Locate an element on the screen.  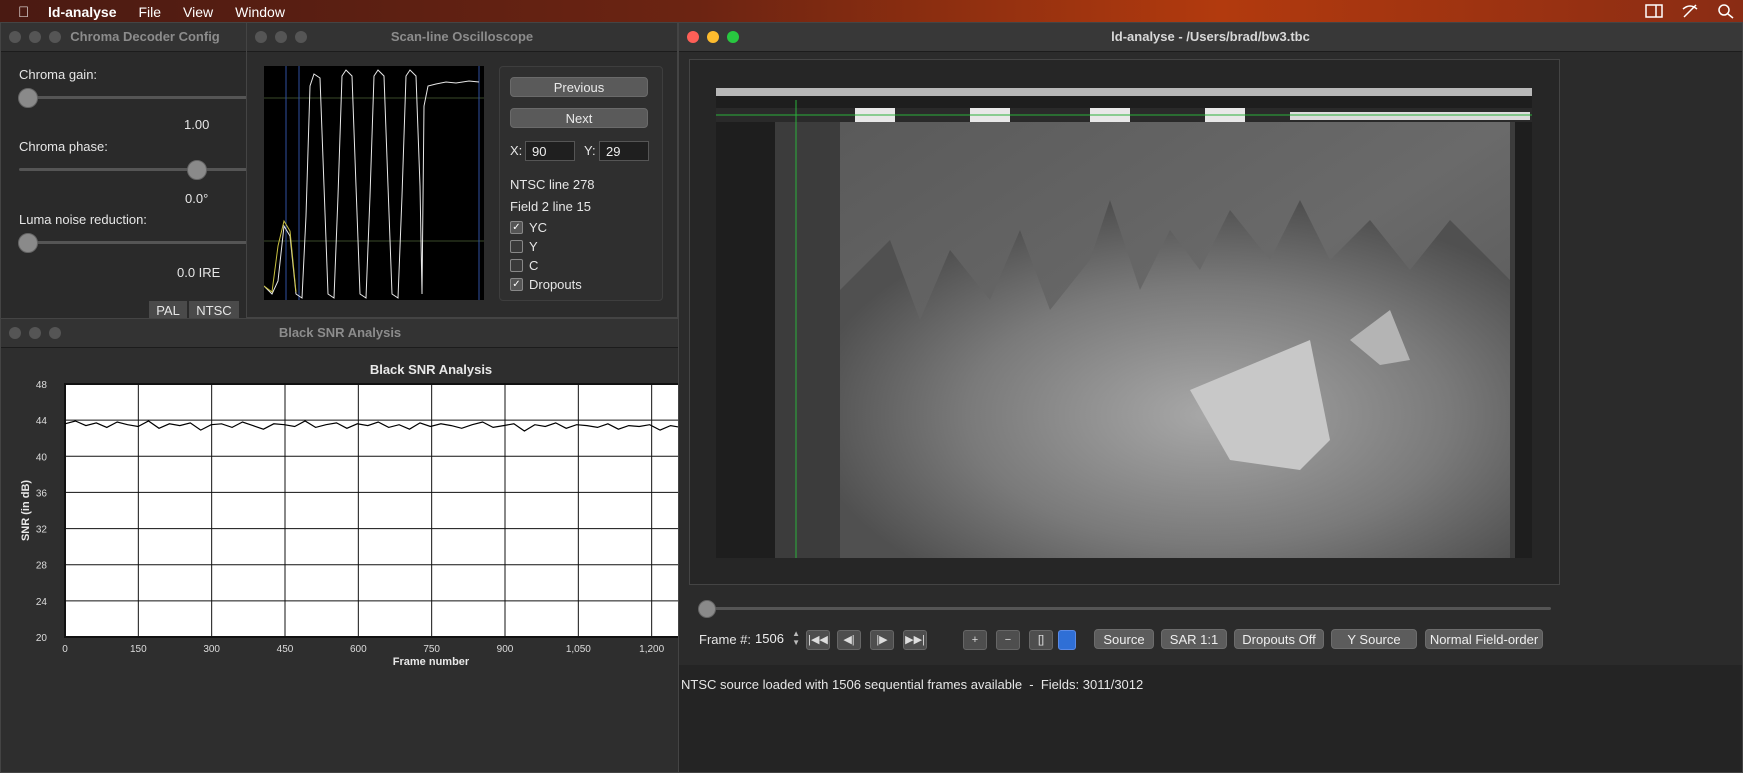
dropouts-checkbox-label: Dropouts is located at coordinates (555, 284).